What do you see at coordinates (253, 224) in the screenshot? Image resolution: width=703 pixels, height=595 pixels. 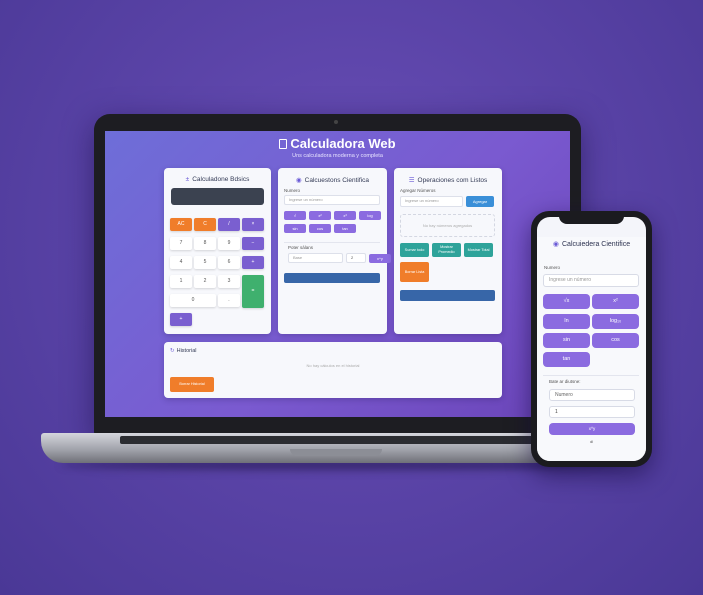 I see `key-multiply: ×` at bounding box center [253, 224].